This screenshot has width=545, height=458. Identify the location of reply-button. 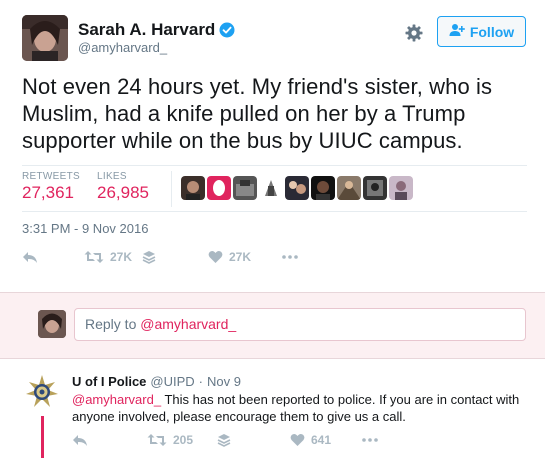
(53, 257).